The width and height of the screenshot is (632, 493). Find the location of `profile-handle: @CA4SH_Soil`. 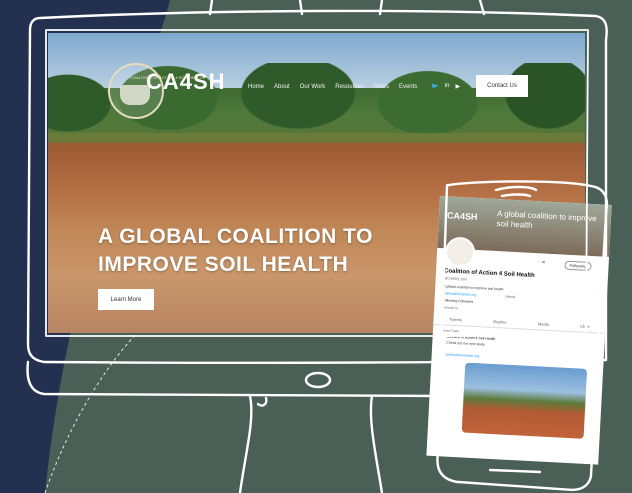

profile-handle: @CA4SH_Soil is located at coordinates (455, 279).